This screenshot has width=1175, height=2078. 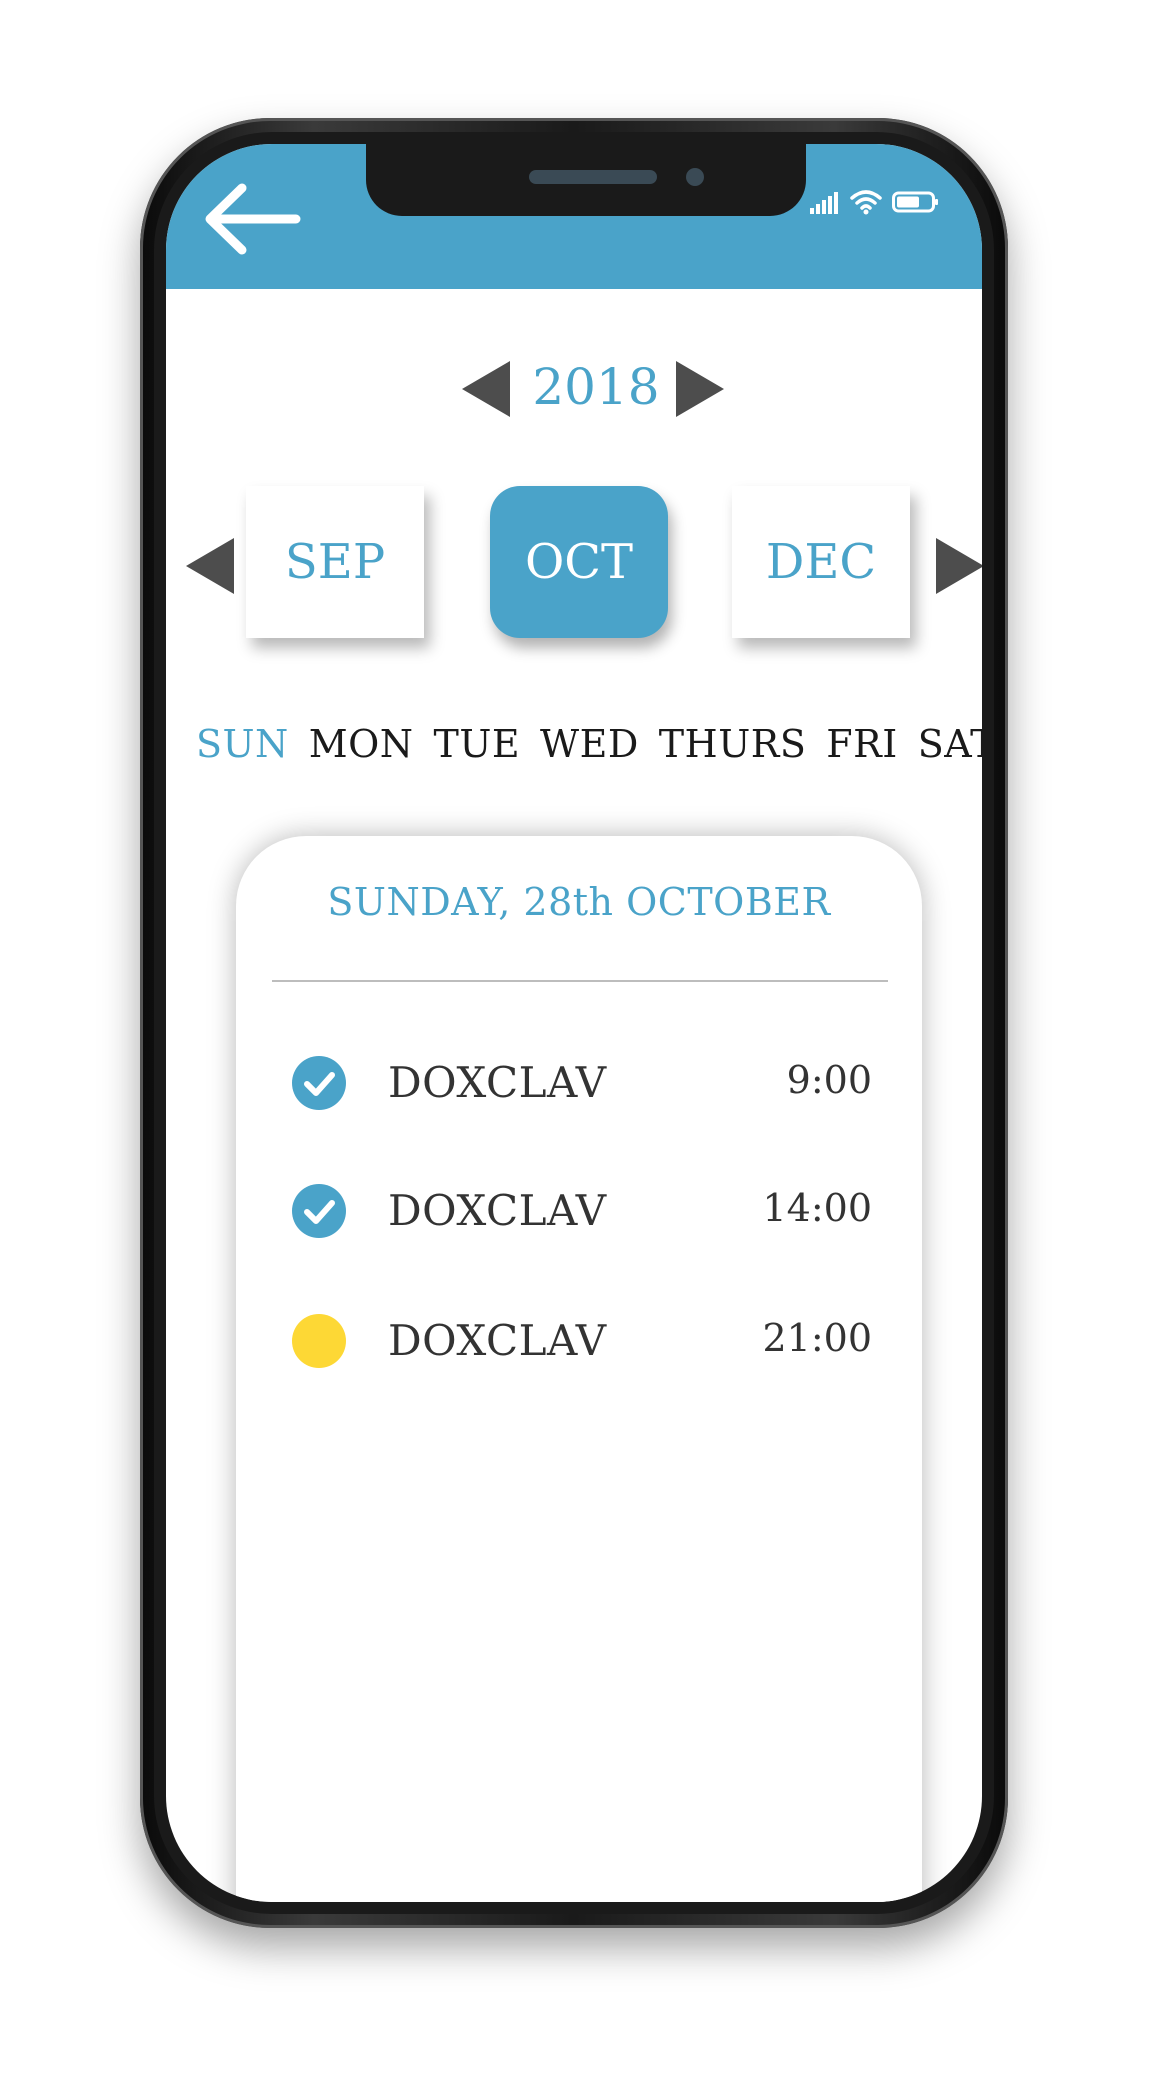 I want to click on medication-row: DOXCLAV 9:00, so click(x=582, y=1085).